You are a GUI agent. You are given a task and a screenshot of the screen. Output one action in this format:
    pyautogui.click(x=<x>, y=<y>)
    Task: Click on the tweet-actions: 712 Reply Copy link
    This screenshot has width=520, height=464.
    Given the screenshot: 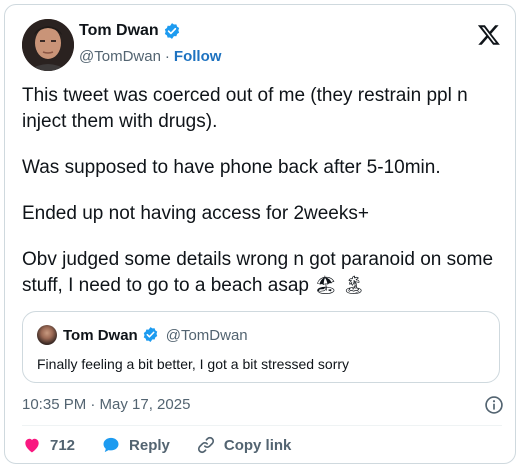 What is the action you would take?
    pyautogui.click(x=169, y=445)
    